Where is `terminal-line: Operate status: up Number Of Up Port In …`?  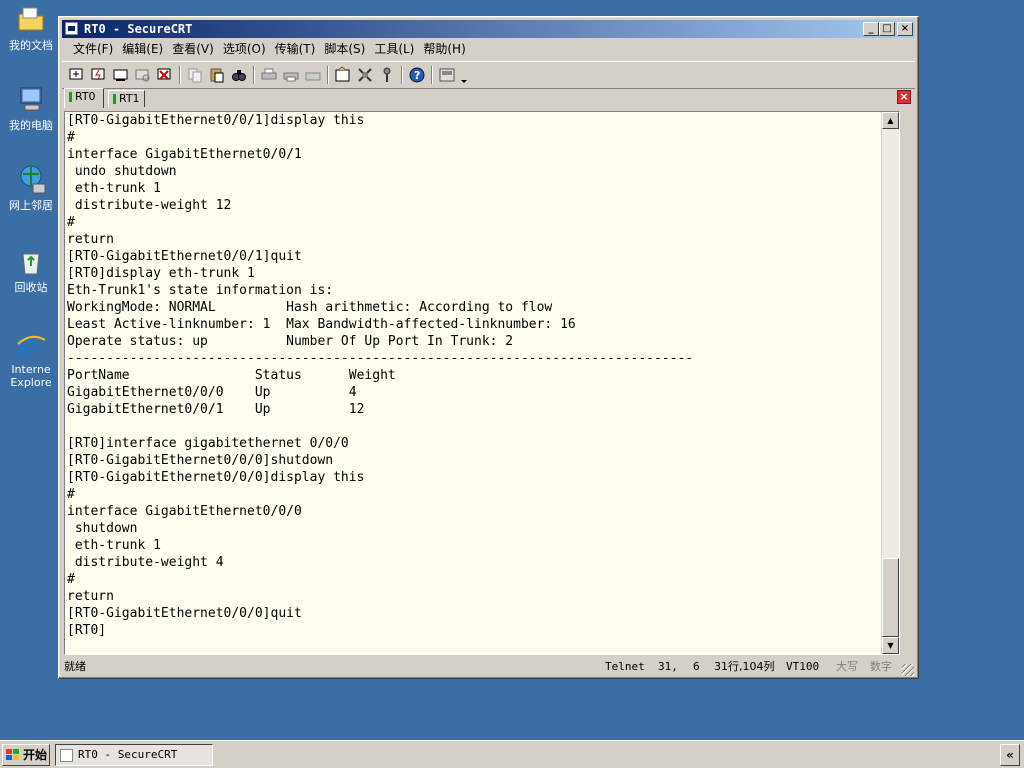
terminal-line: Operate status: up Number Of Up Port In … is located at coordinates (290, 341).